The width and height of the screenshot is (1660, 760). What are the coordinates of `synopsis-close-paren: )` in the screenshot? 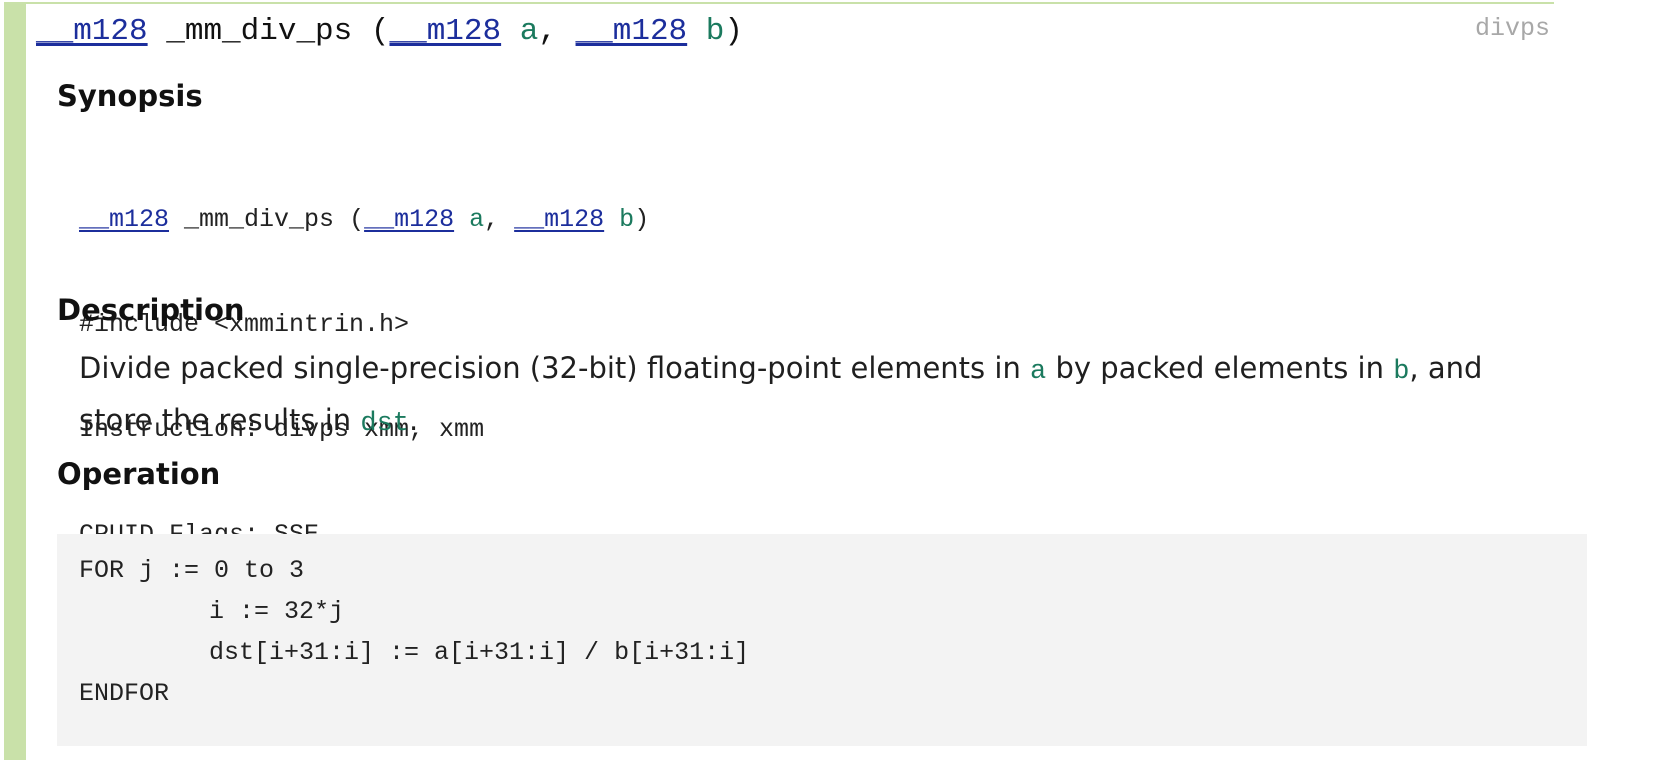 It's located at (642, 219).